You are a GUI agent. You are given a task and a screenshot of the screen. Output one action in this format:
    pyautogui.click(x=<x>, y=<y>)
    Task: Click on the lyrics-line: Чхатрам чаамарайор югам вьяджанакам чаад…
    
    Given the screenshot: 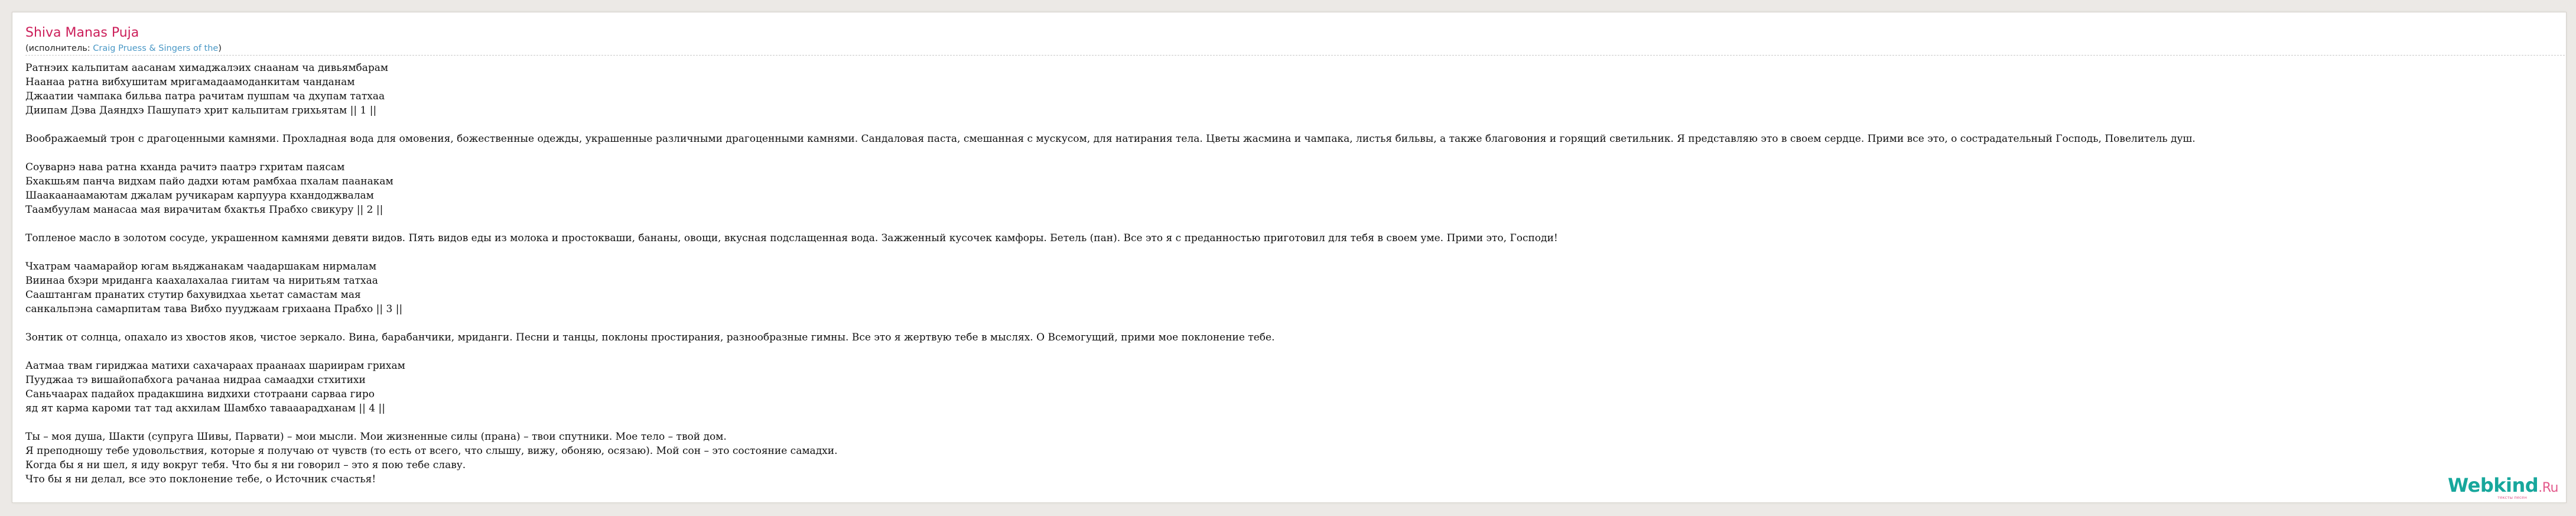 What is the action you would take?
    pyautogui.click(x=201, y=266)
    